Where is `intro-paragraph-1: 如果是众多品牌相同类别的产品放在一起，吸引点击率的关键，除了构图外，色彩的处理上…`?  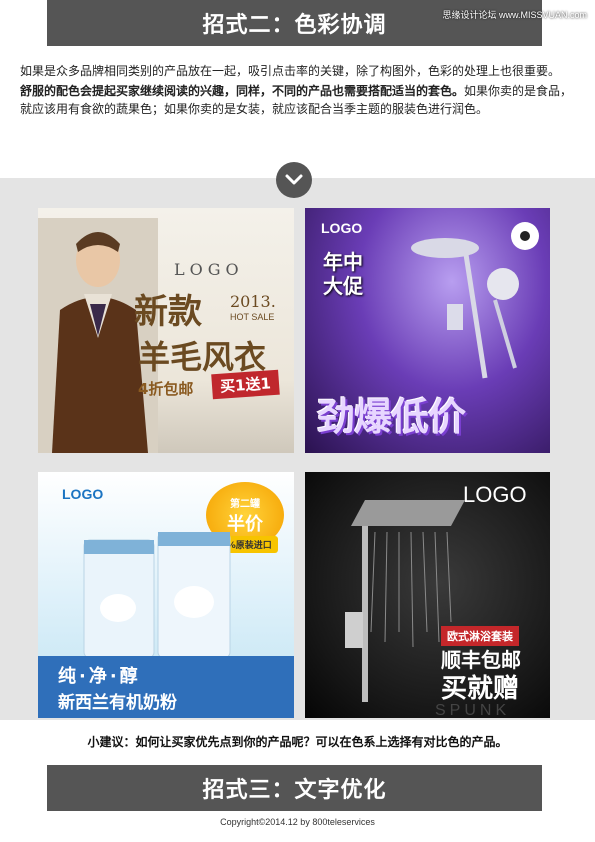 intro-paragraph-1: 如果是众多品牌相同类别的产品放在一起，吸引点击率的关键，除了构图外，色彩的处理上… is located at coordinates (290, 71).